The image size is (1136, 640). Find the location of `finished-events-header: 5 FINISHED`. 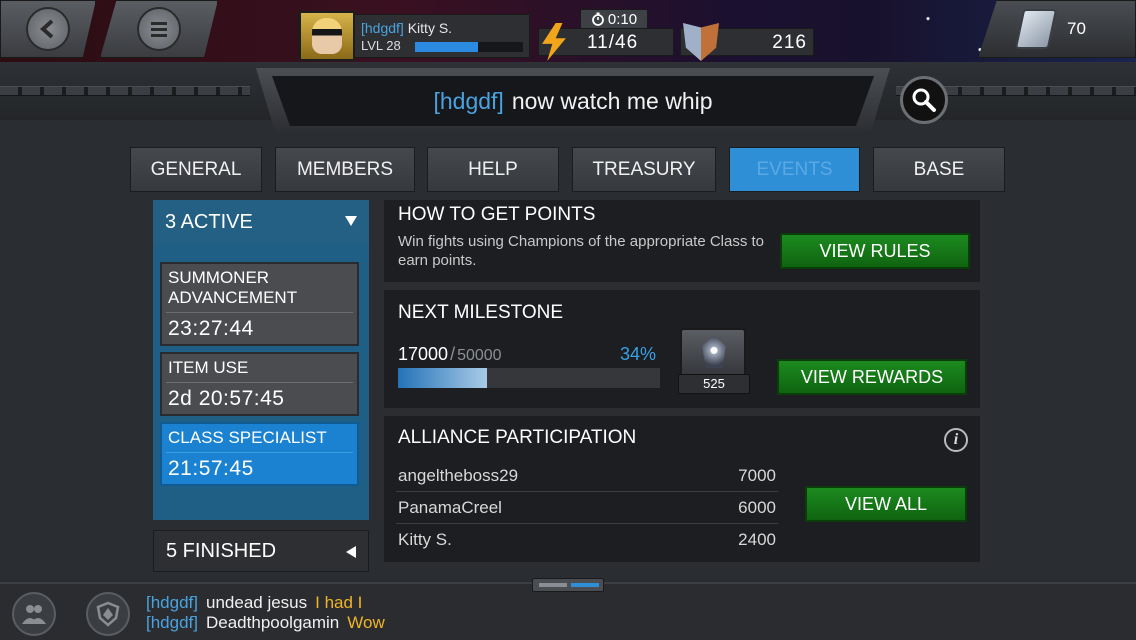

finished-events-header: 5 FINISHED is located at coordinates (261, 551).